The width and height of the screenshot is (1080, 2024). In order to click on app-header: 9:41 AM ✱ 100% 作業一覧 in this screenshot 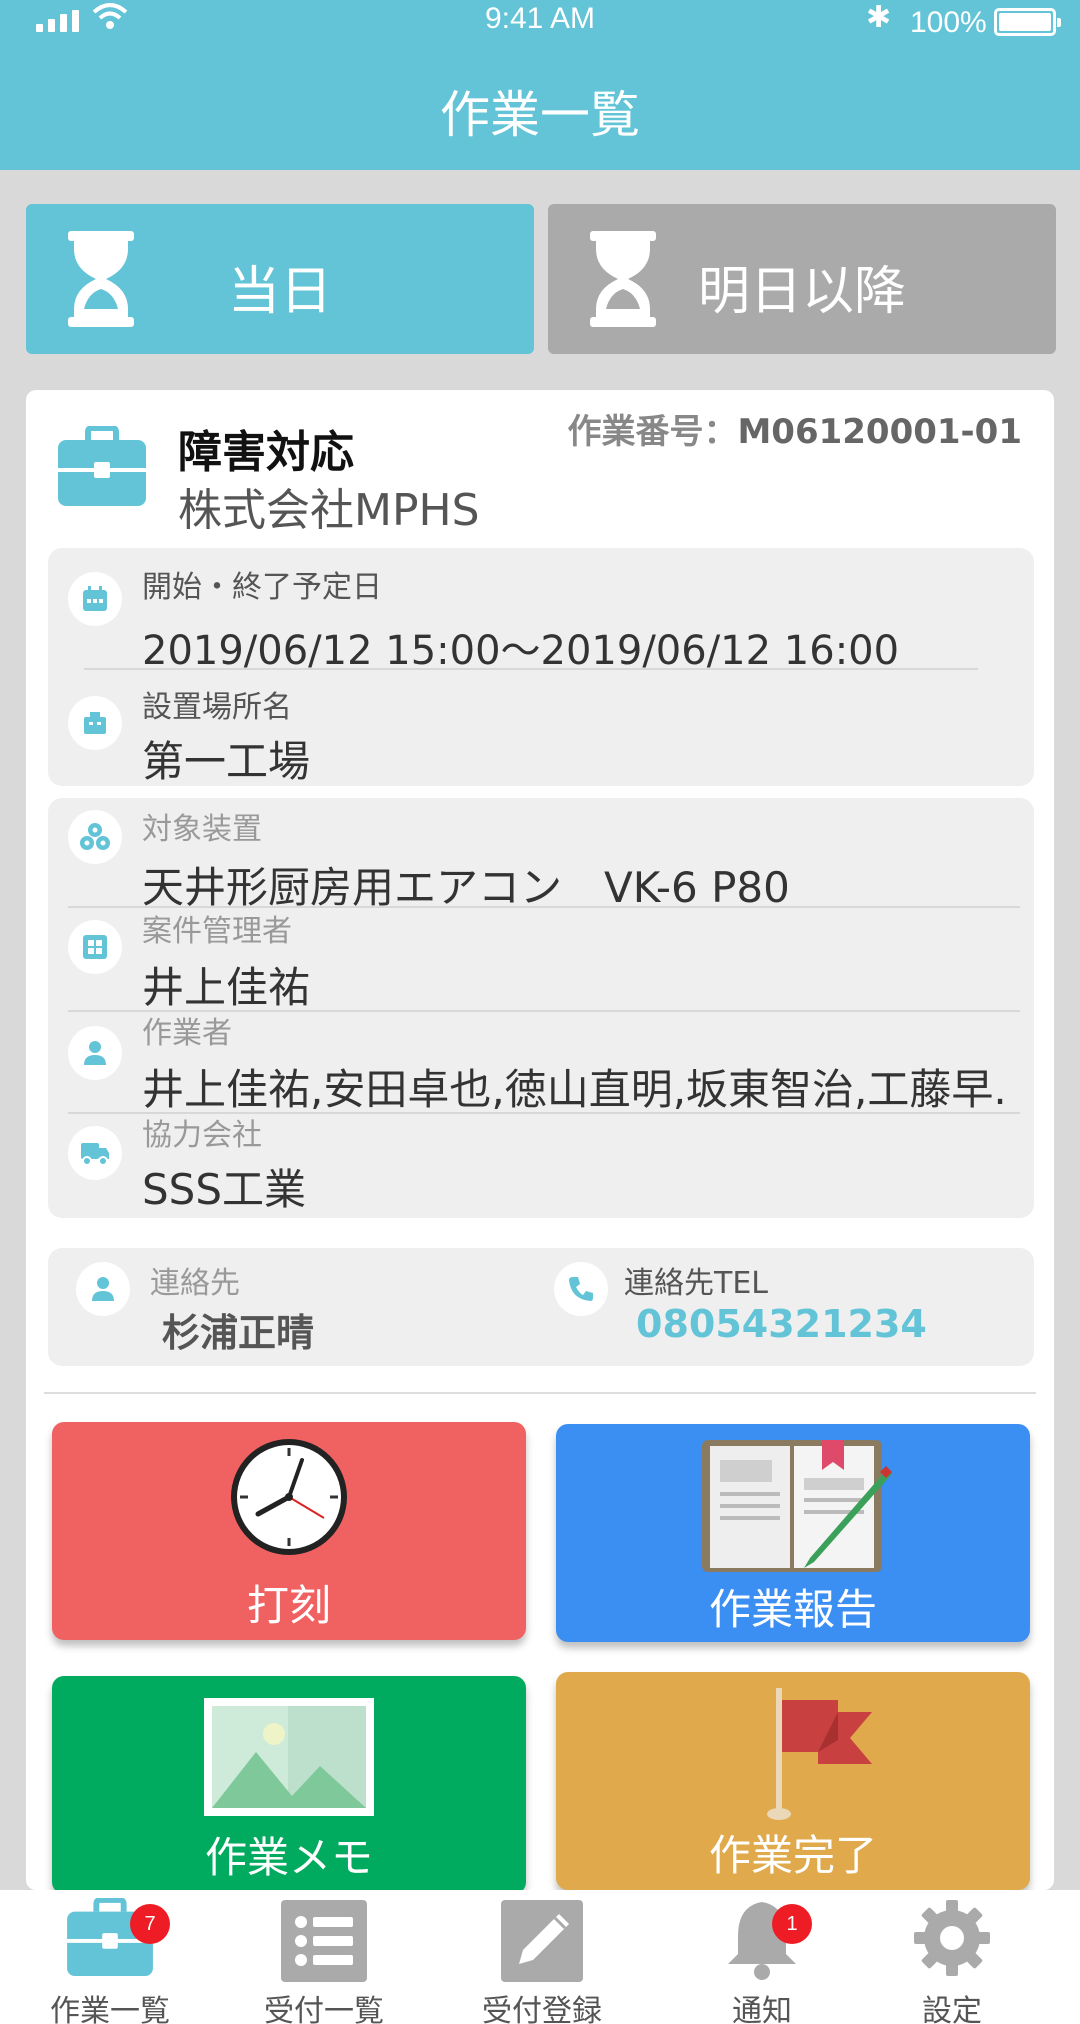, I will do `click(540, 85)`.